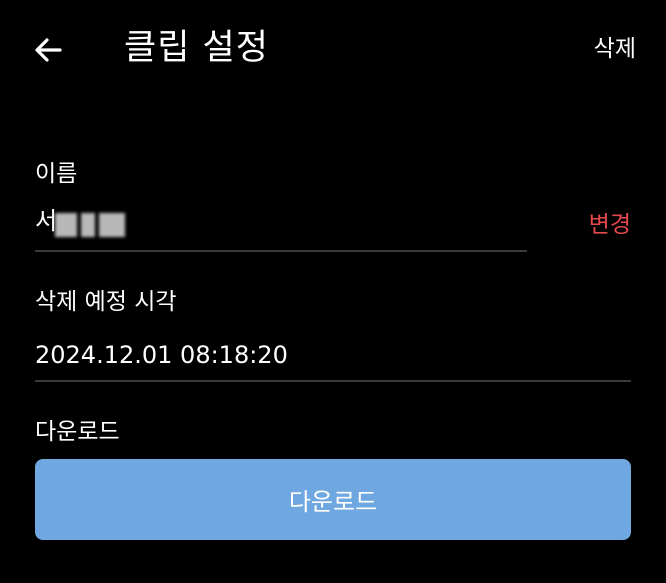 This screenshot has height=583, width=666. What do you see at coordinates (281, 226) in the screenshot?
I see `name-field: 서` at bounding box center [281, 226].